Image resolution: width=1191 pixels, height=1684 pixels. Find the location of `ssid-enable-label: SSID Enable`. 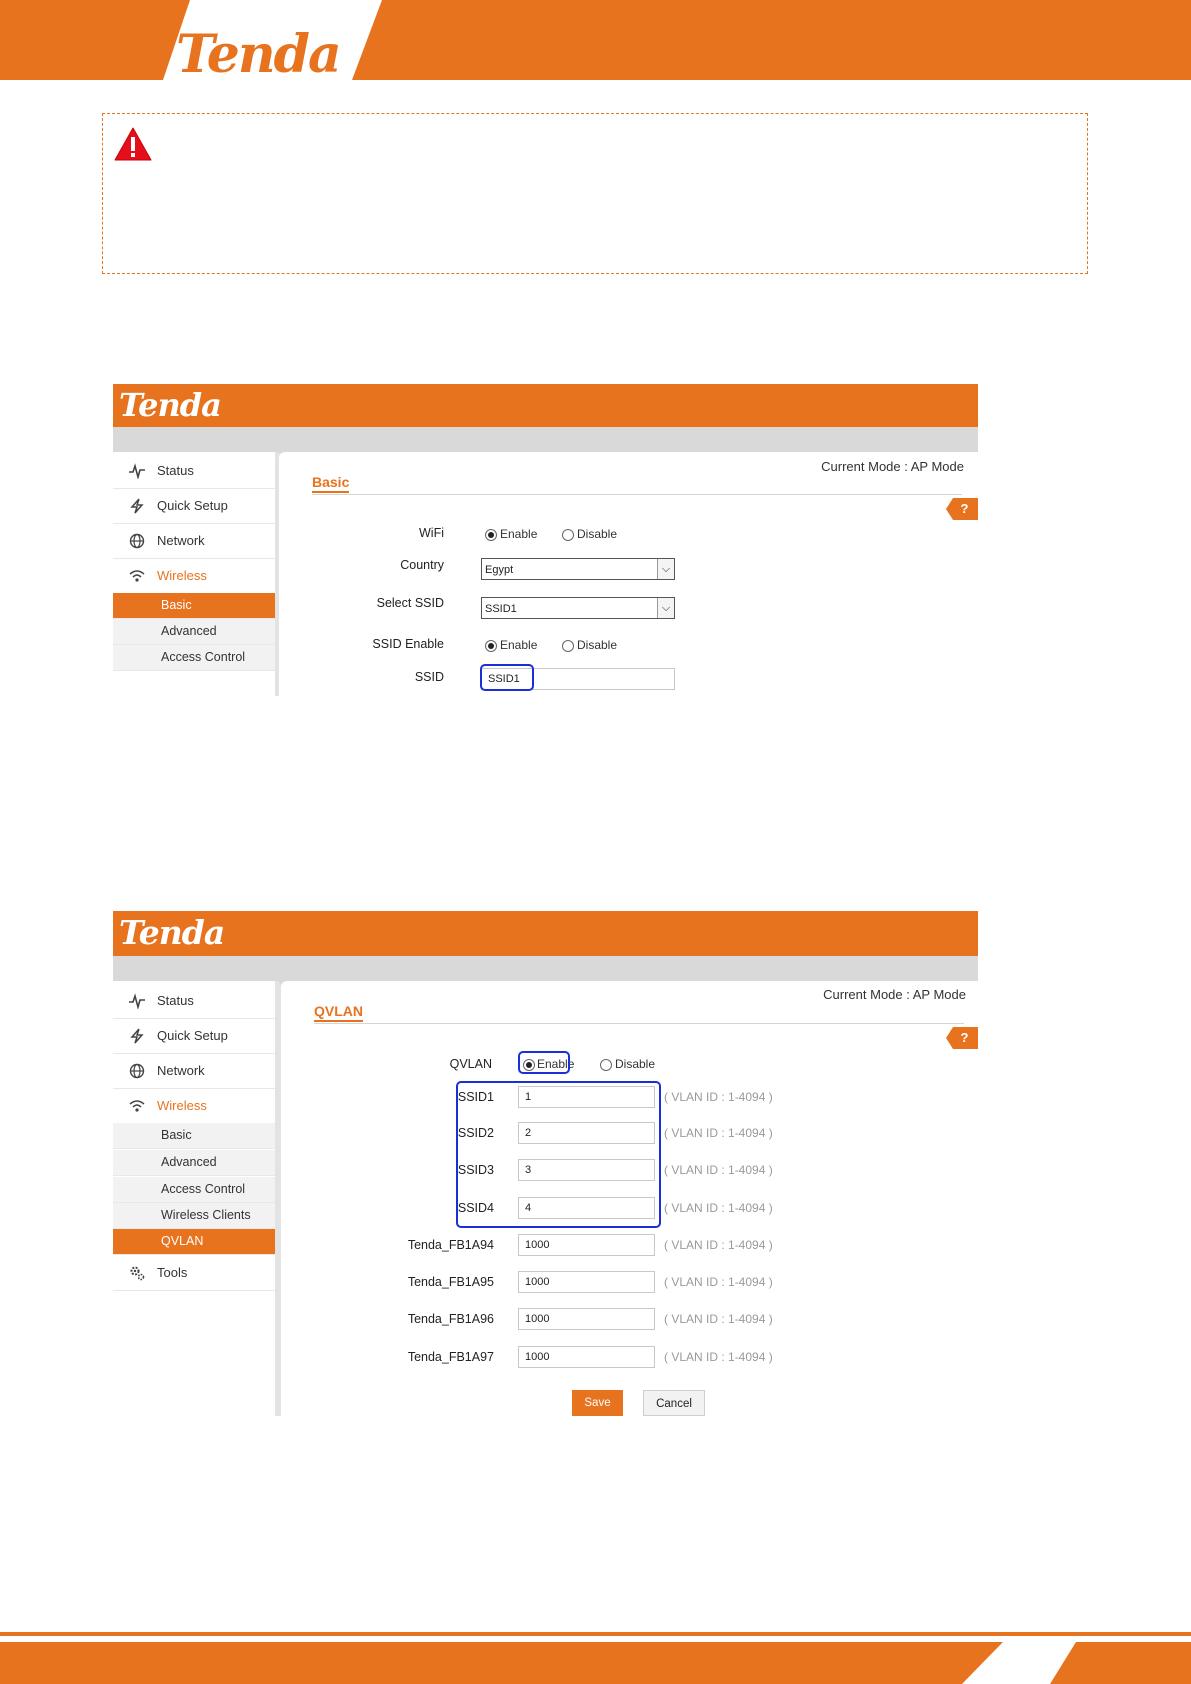

ssid-enable-label: SSID Enable is located at coordinates (408, 644).